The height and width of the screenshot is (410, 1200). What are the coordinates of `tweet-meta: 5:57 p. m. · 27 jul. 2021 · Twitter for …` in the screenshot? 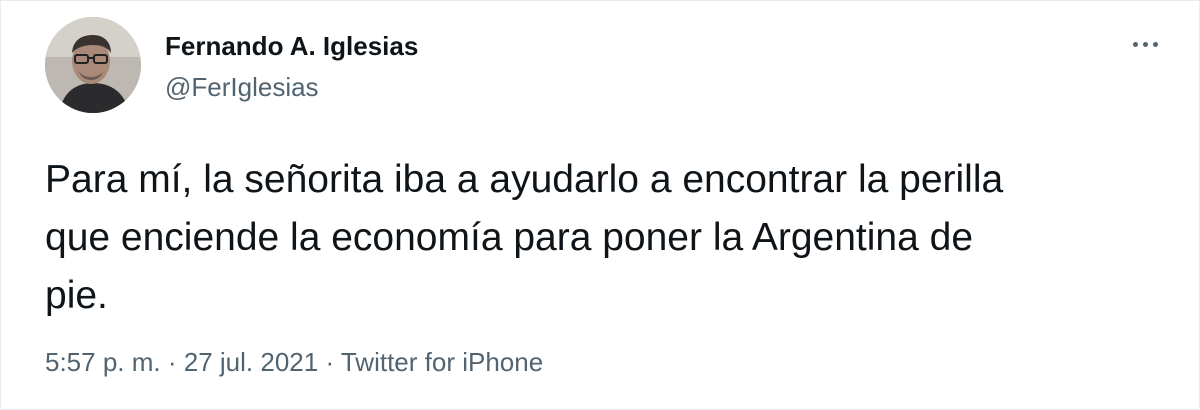 It's located at (294, 362).